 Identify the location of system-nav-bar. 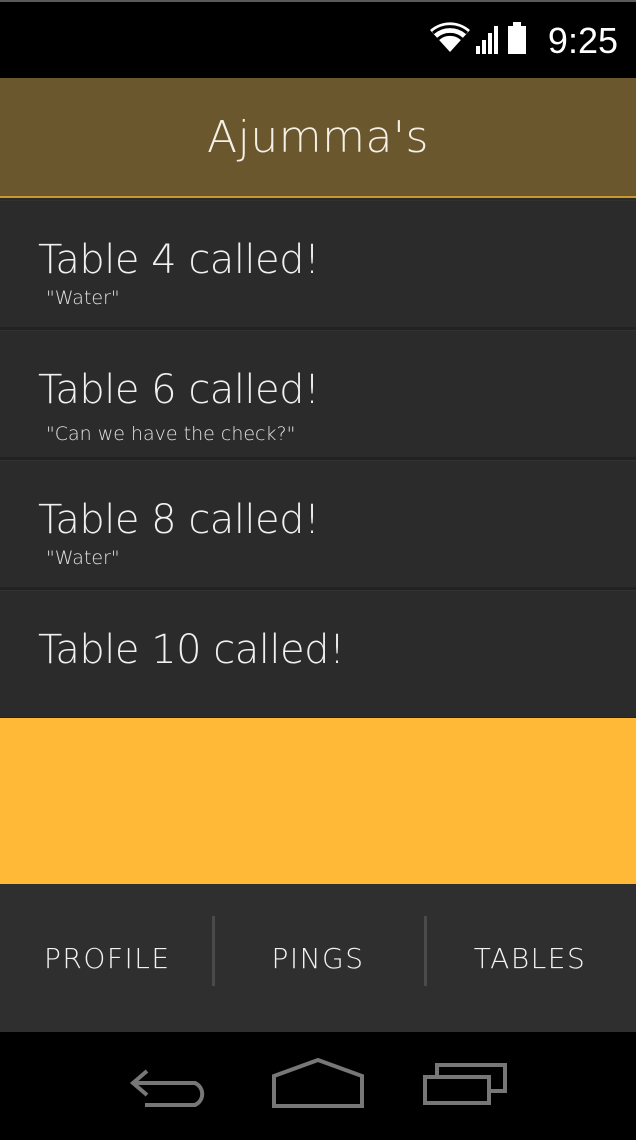
(318, 1086).